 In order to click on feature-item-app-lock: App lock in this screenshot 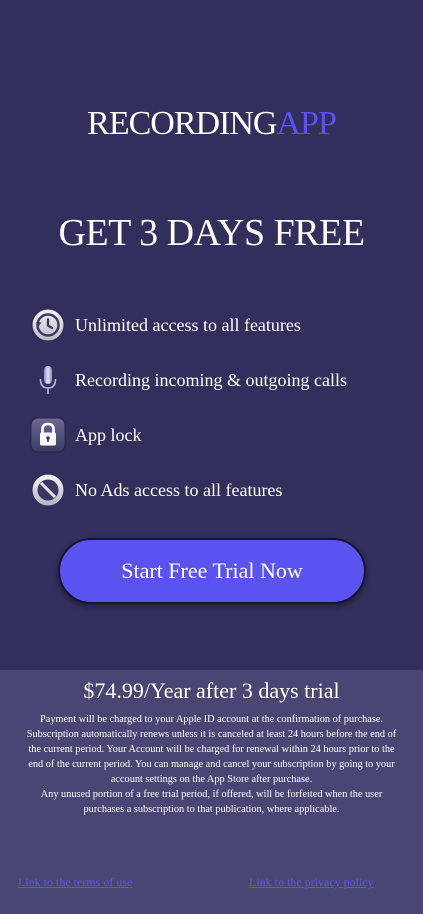, I will do `click(220, 435)`.